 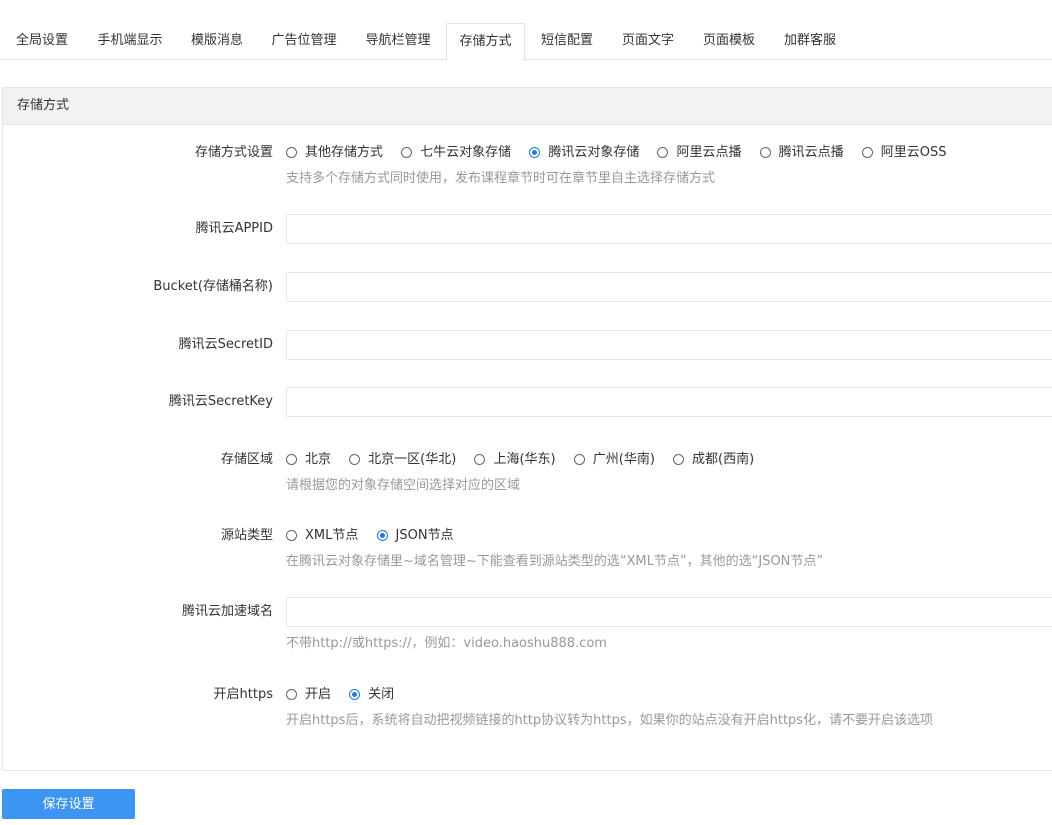 What do you see at coordinates (669, 345) in the screenshot?
I see `secret-id-input` at bounding box center [669, 345].